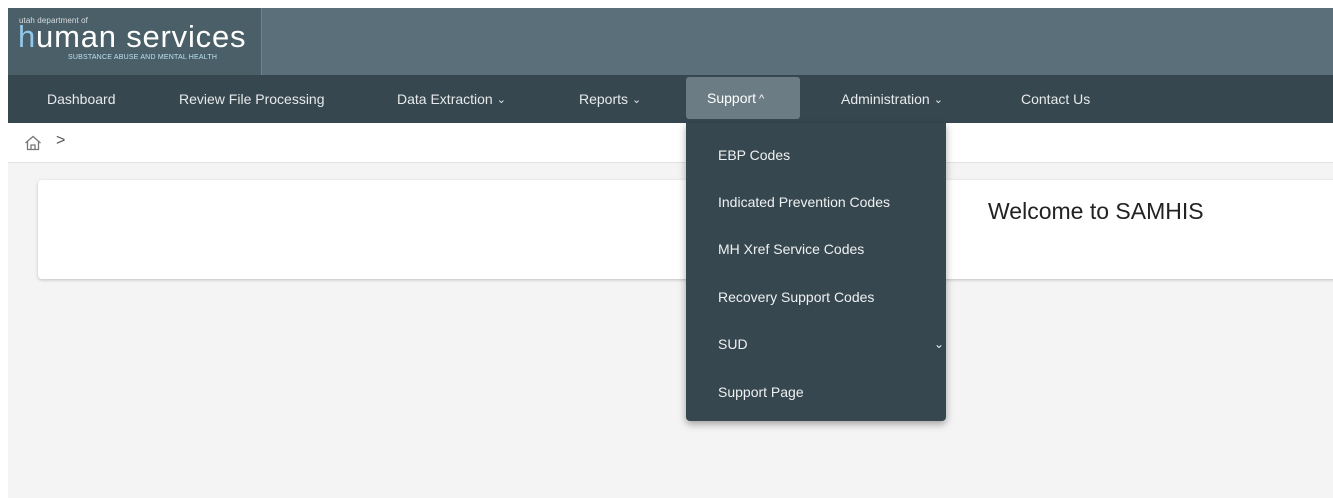  I want to click on logo-main-text: human services, so click(132, 37).